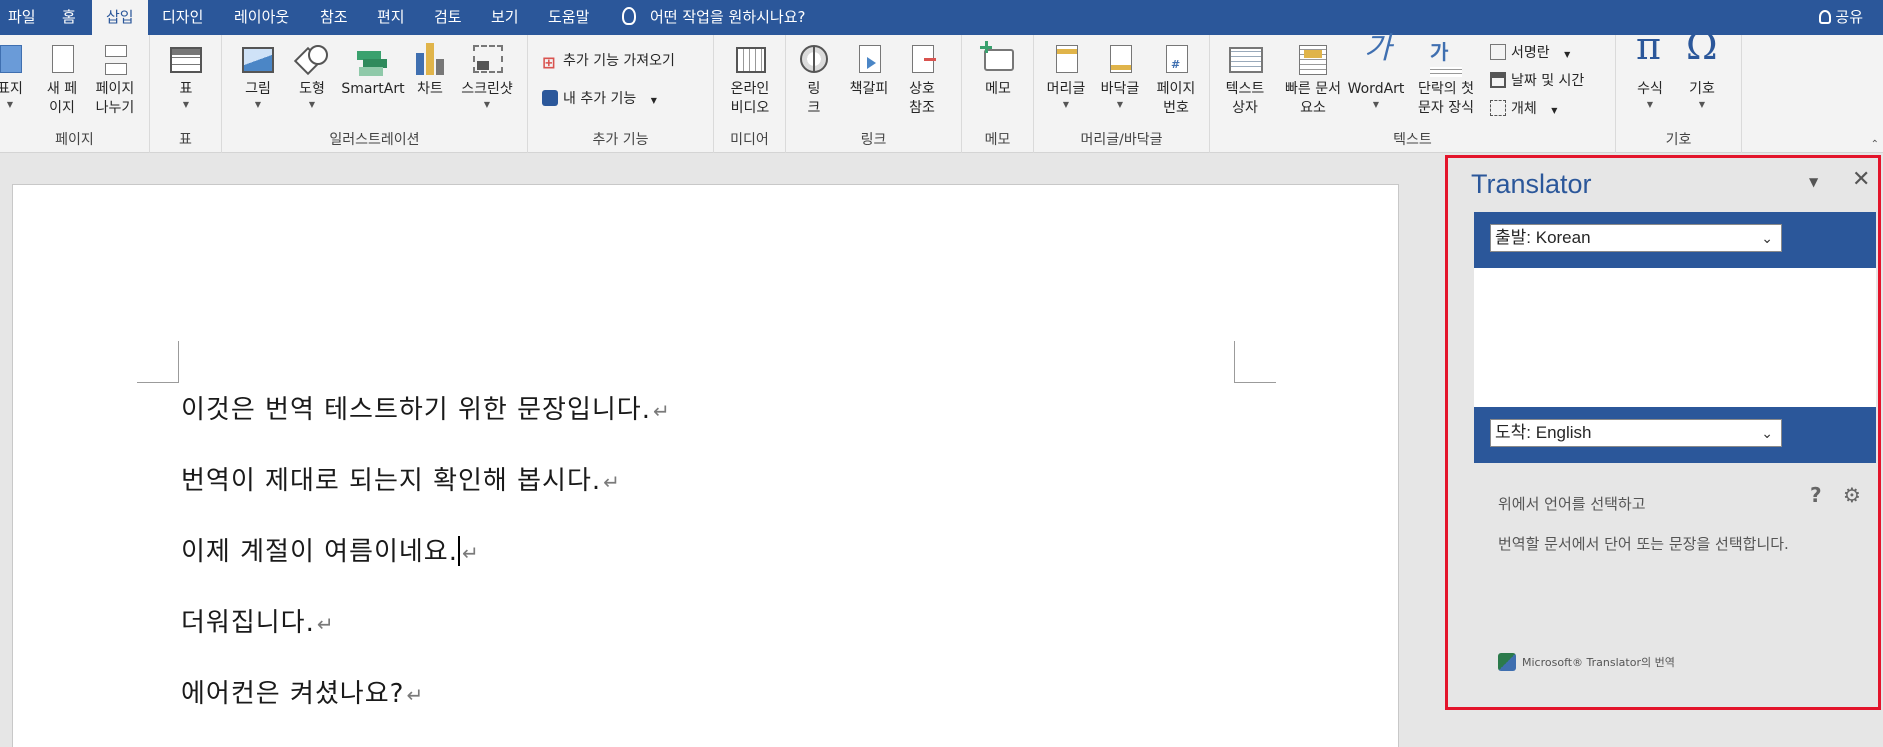 The image size is (1883, 747). Describe the element at coordinates (1636, 238) in the screenshot. I see `source-language-select: 출발: Korean ⌄` at that location.